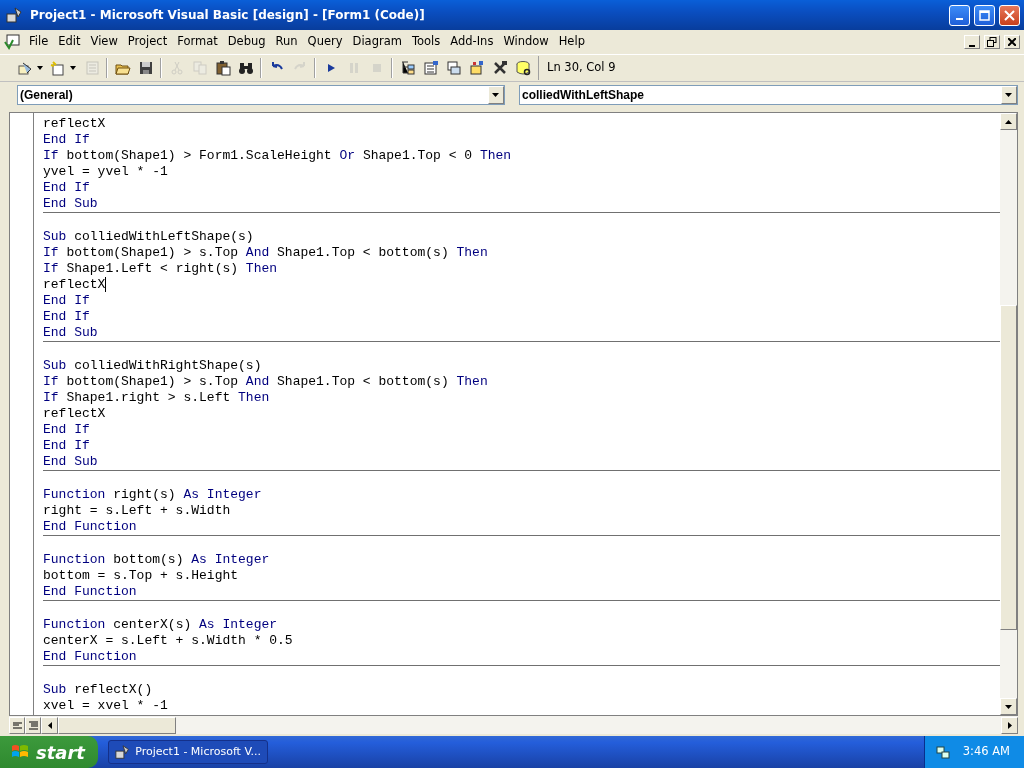 Image resolution: width=1024 pixels, height=768 pixels. What do you see at coordinates (69, 42) in the screenshot?
I see `menu-item: Edit` at bounding box center [69, 42].